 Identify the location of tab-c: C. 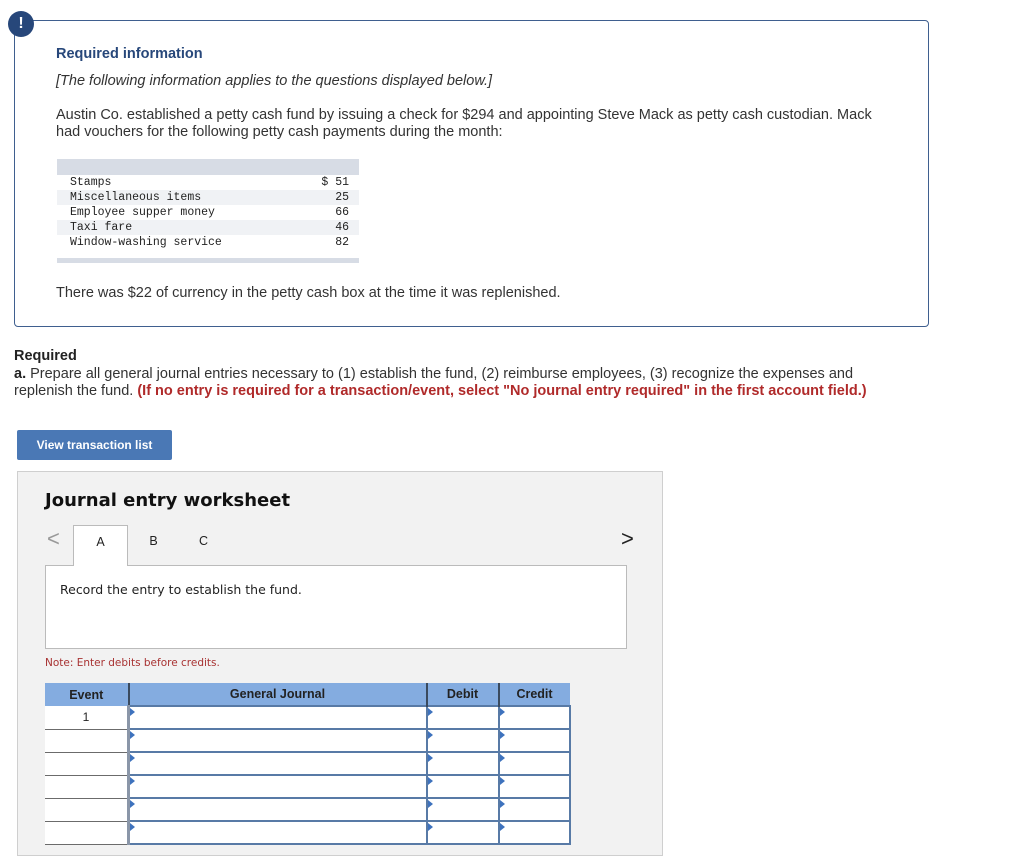
(203, 545).